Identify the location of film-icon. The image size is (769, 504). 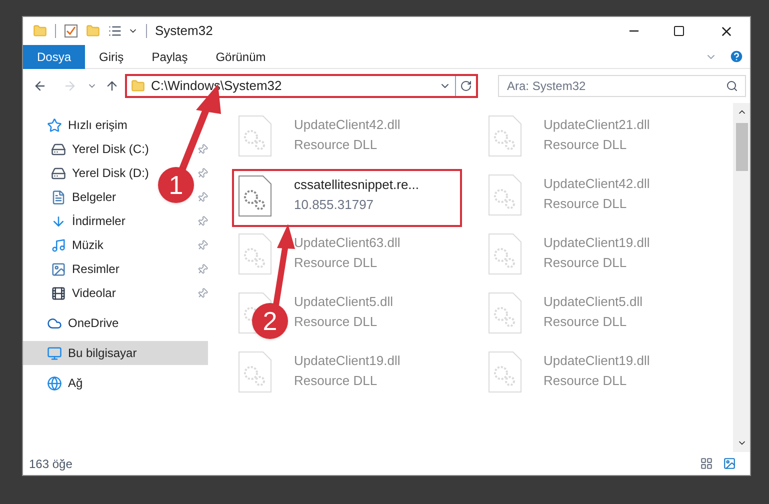
(58, 293).